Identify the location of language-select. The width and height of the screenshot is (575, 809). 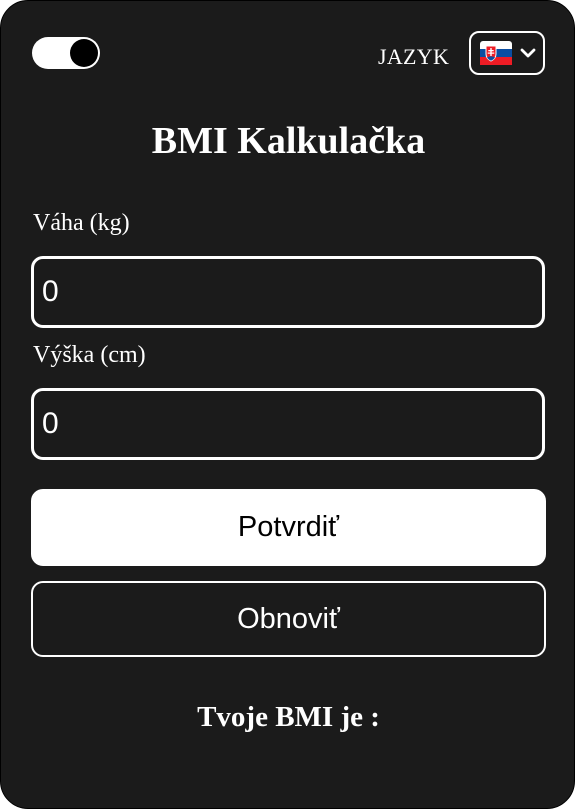
(507, 53).